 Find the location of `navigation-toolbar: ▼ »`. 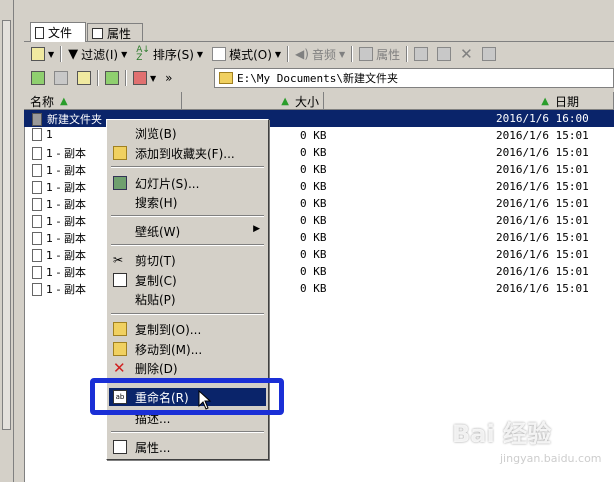

navigation-toolbar: ▼ » is located at coordinates (119, 78).